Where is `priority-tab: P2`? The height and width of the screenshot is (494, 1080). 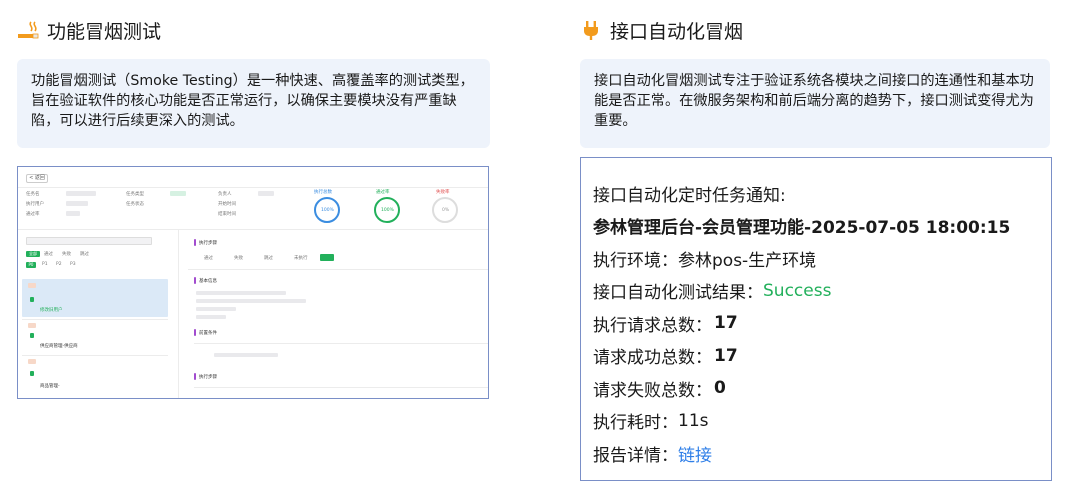
priority-tab: P2 is located at coordinates (59, 264).